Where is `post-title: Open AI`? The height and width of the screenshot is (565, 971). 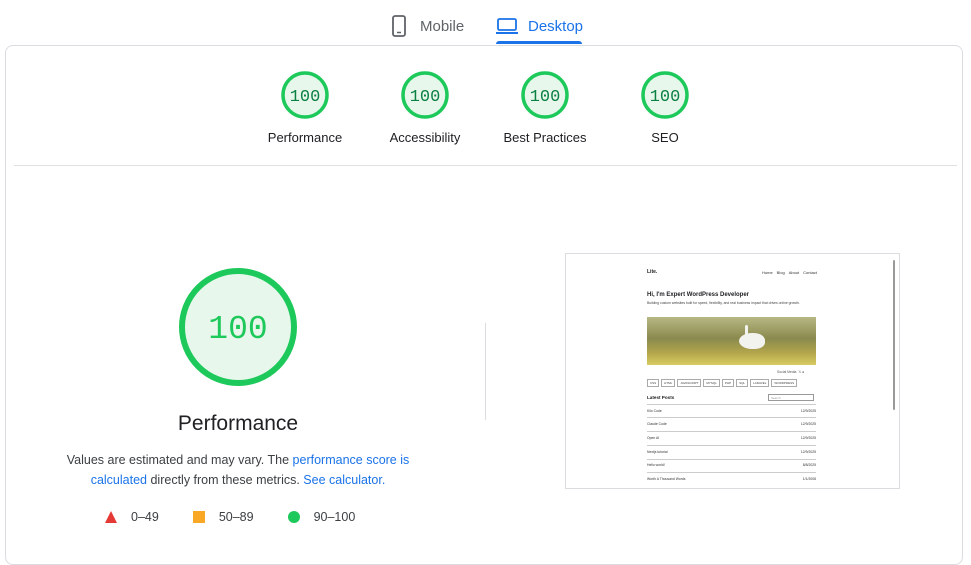
post-title: Open AI is located at coordinates (653, 438).